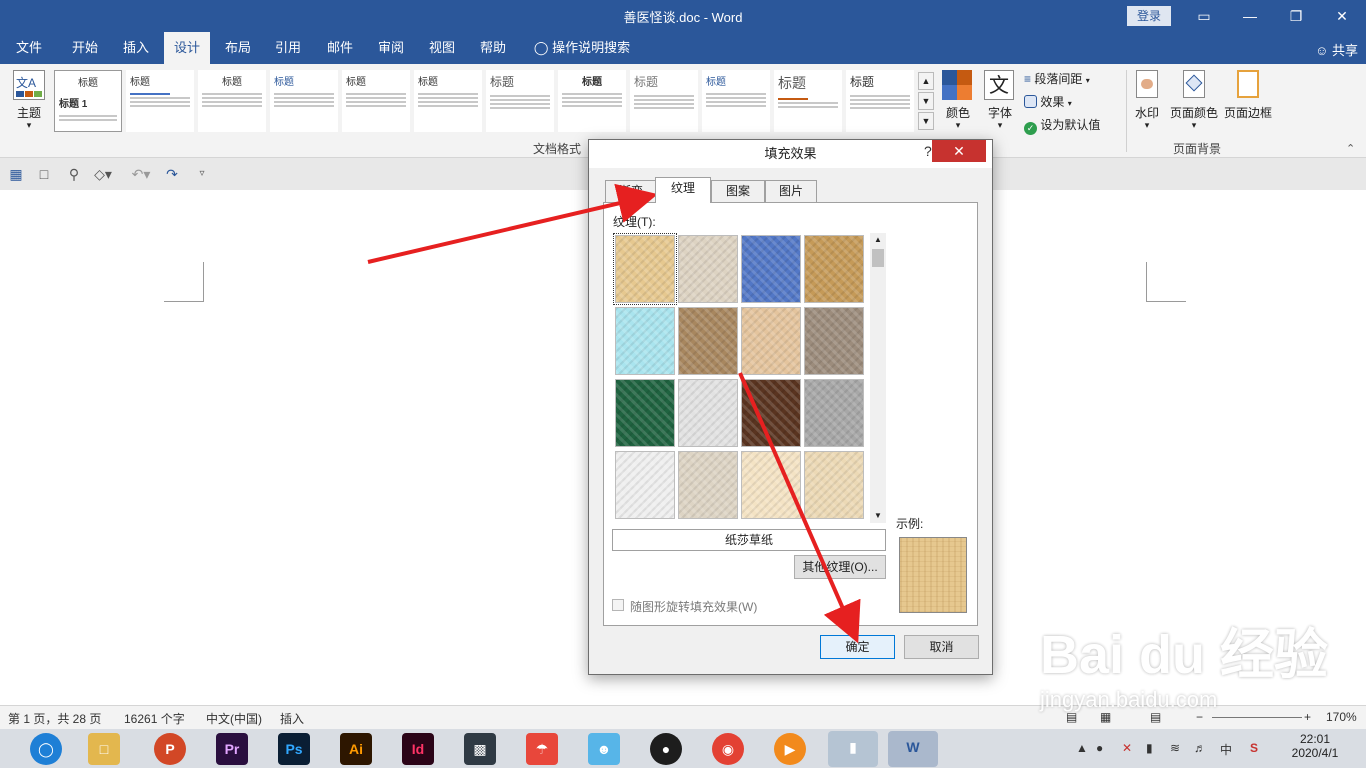  Describe the element at coordinates (1194, 103) in the screenshot. I see `page-color-button: 页面颜色 ▾` at that location.